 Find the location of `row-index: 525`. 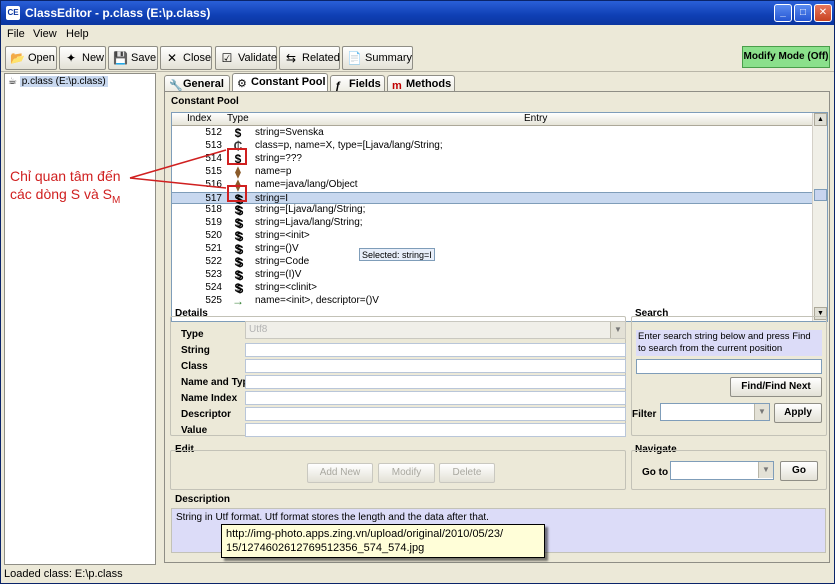

row-index: 525 is located at coordinates (213, 300).